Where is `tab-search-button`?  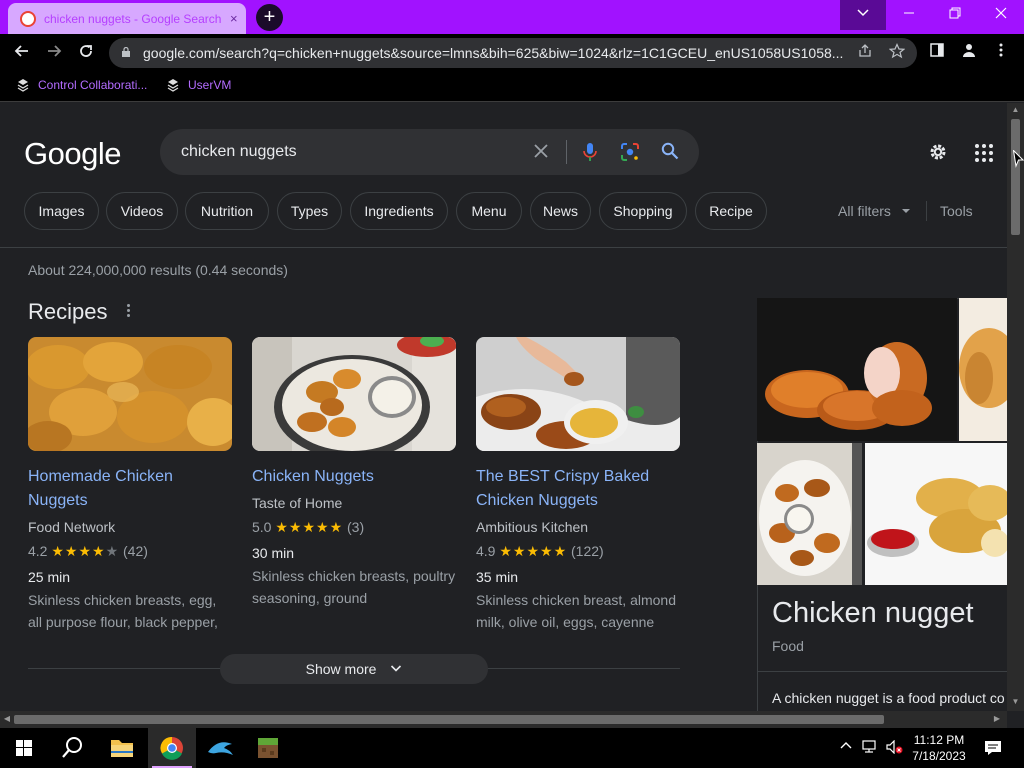 tab-search-button is located at coordinates (863, 15).